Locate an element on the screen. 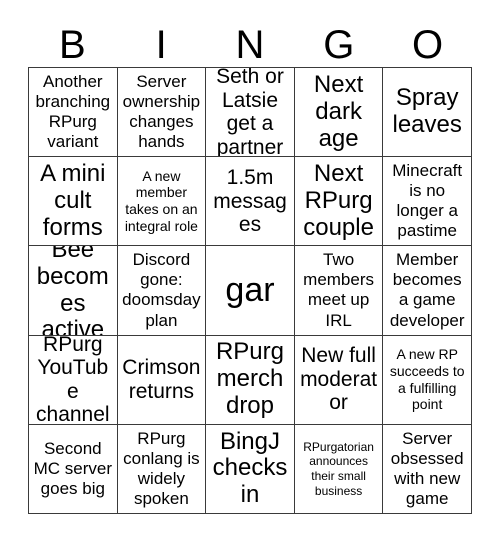 The image size is (500, 544). bingo-cell-free-space: gar is located at coordinates (250, 291).